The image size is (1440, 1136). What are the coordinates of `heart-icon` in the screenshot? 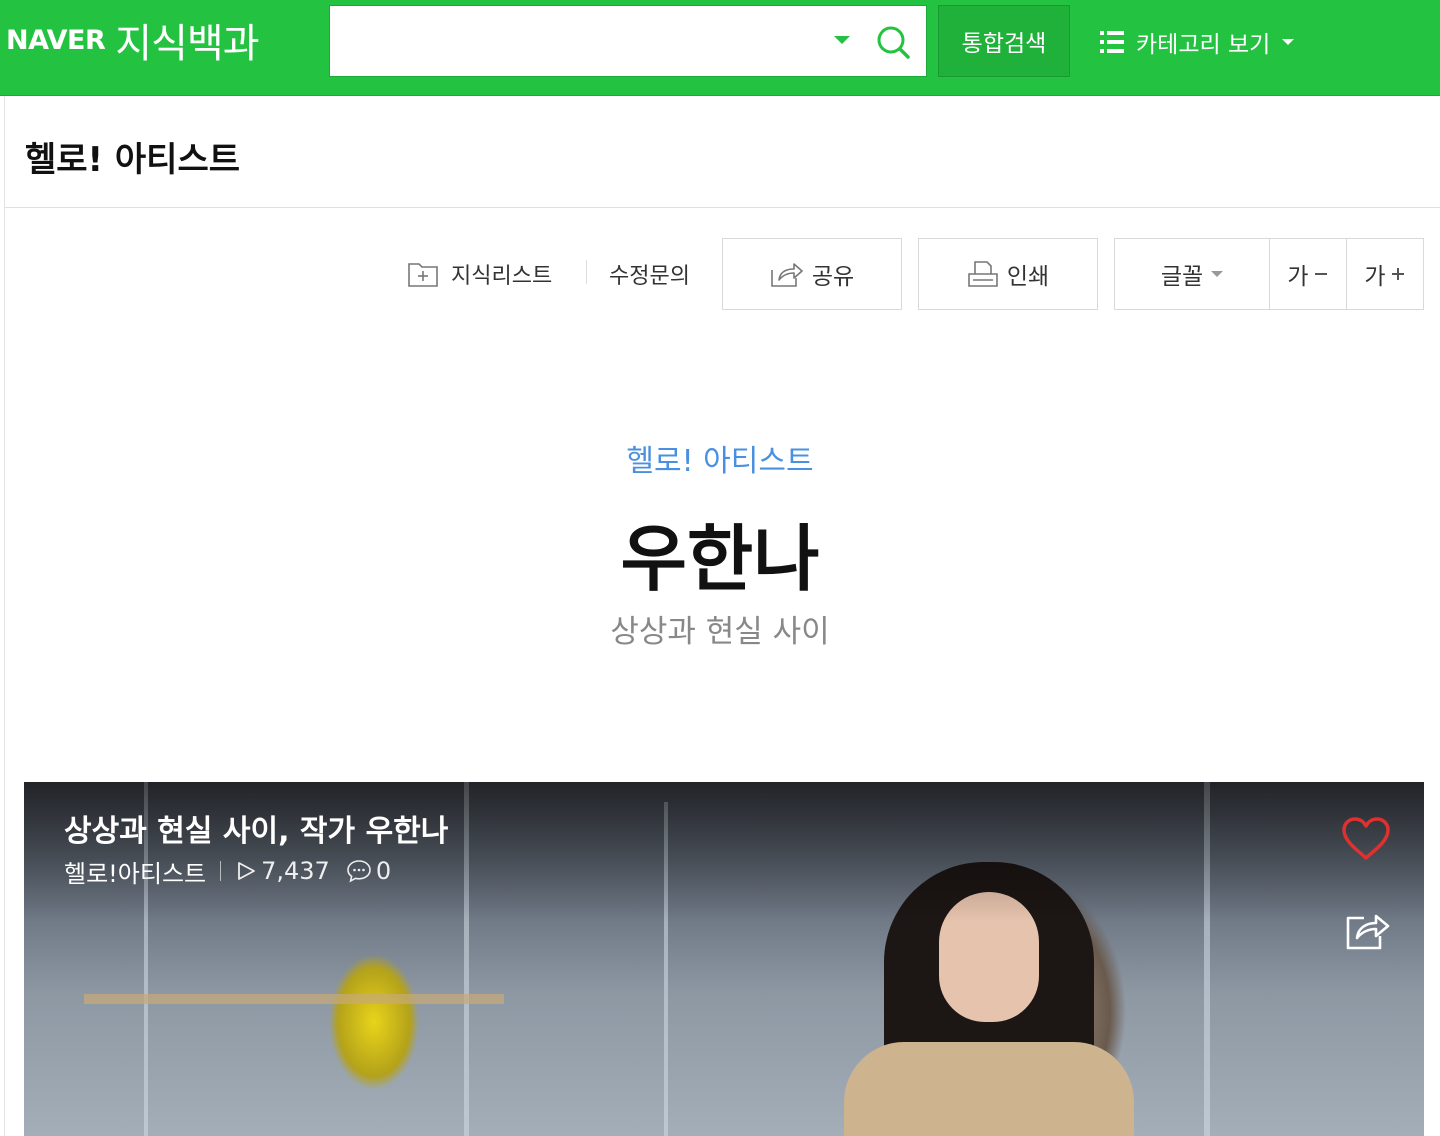 It's located at (1366, 839).